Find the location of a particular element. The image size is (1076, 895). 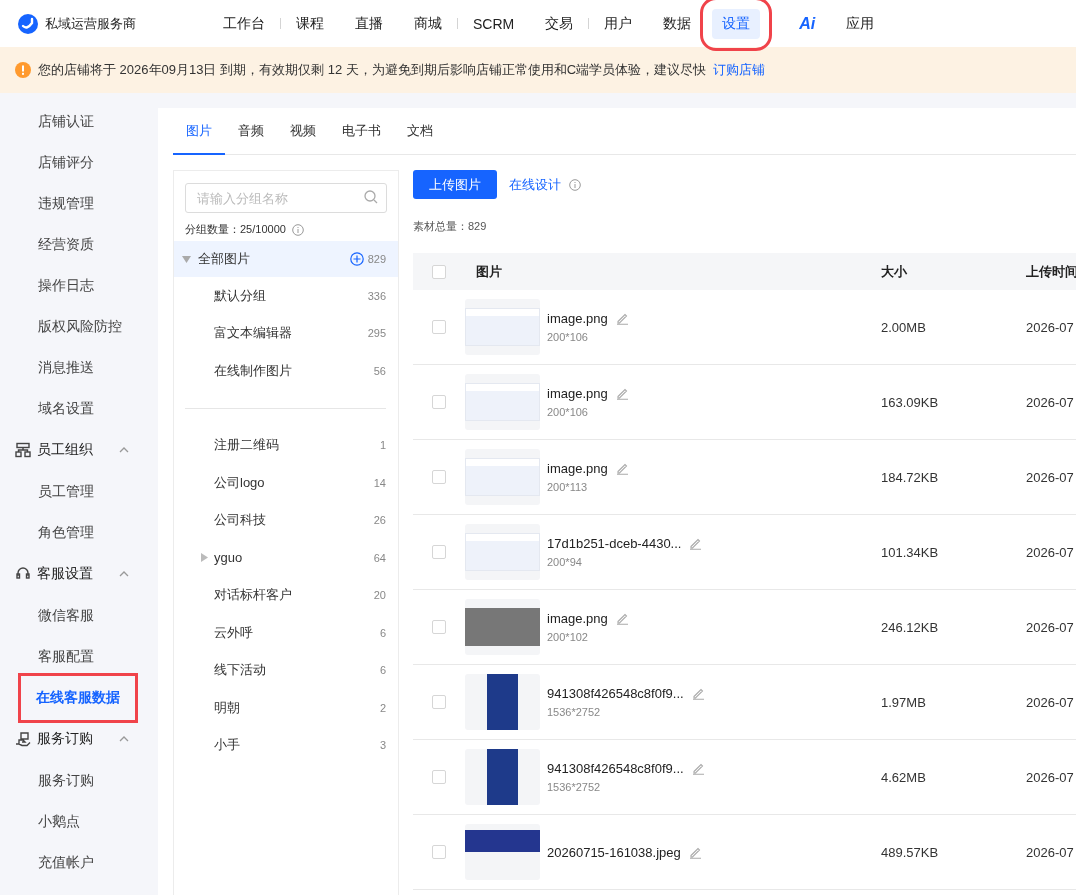

order-store-link: 订购店铺 is located at coordinates (739, 70).